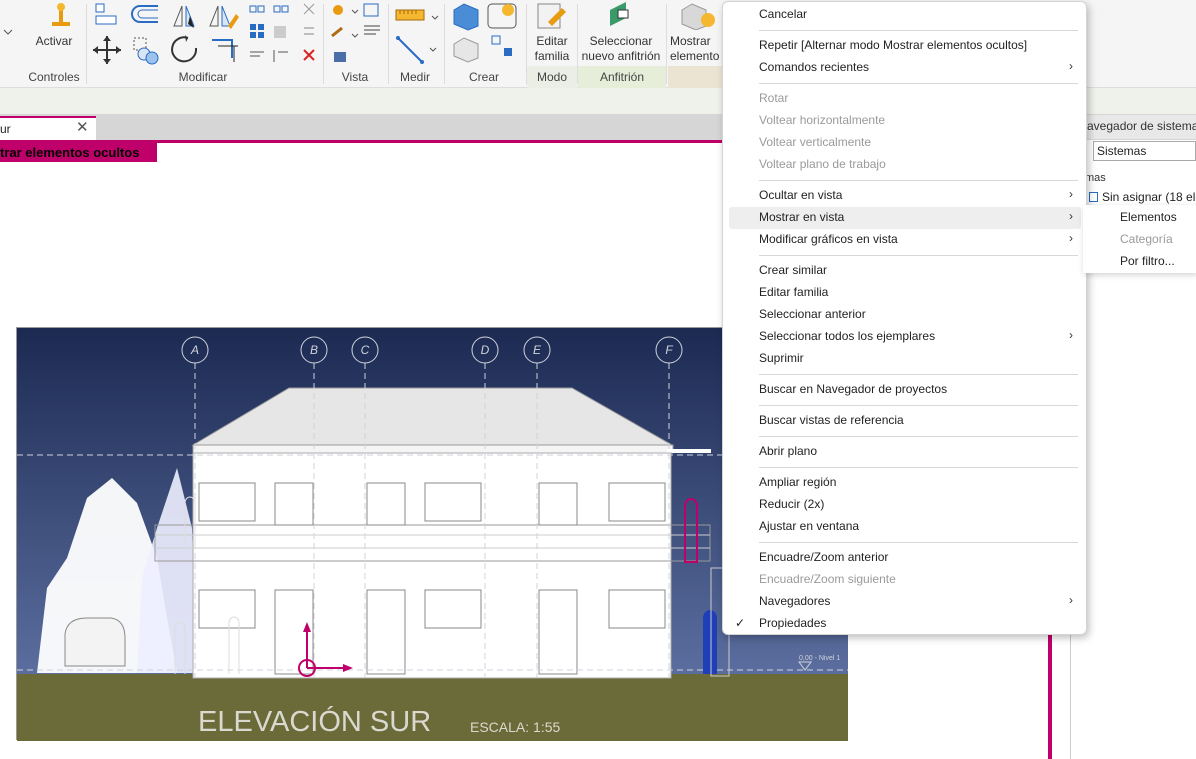  I want to click on menu-item-voltear-plano-de-trabajo: Voltear plano de trabajo, so click(822, 164).